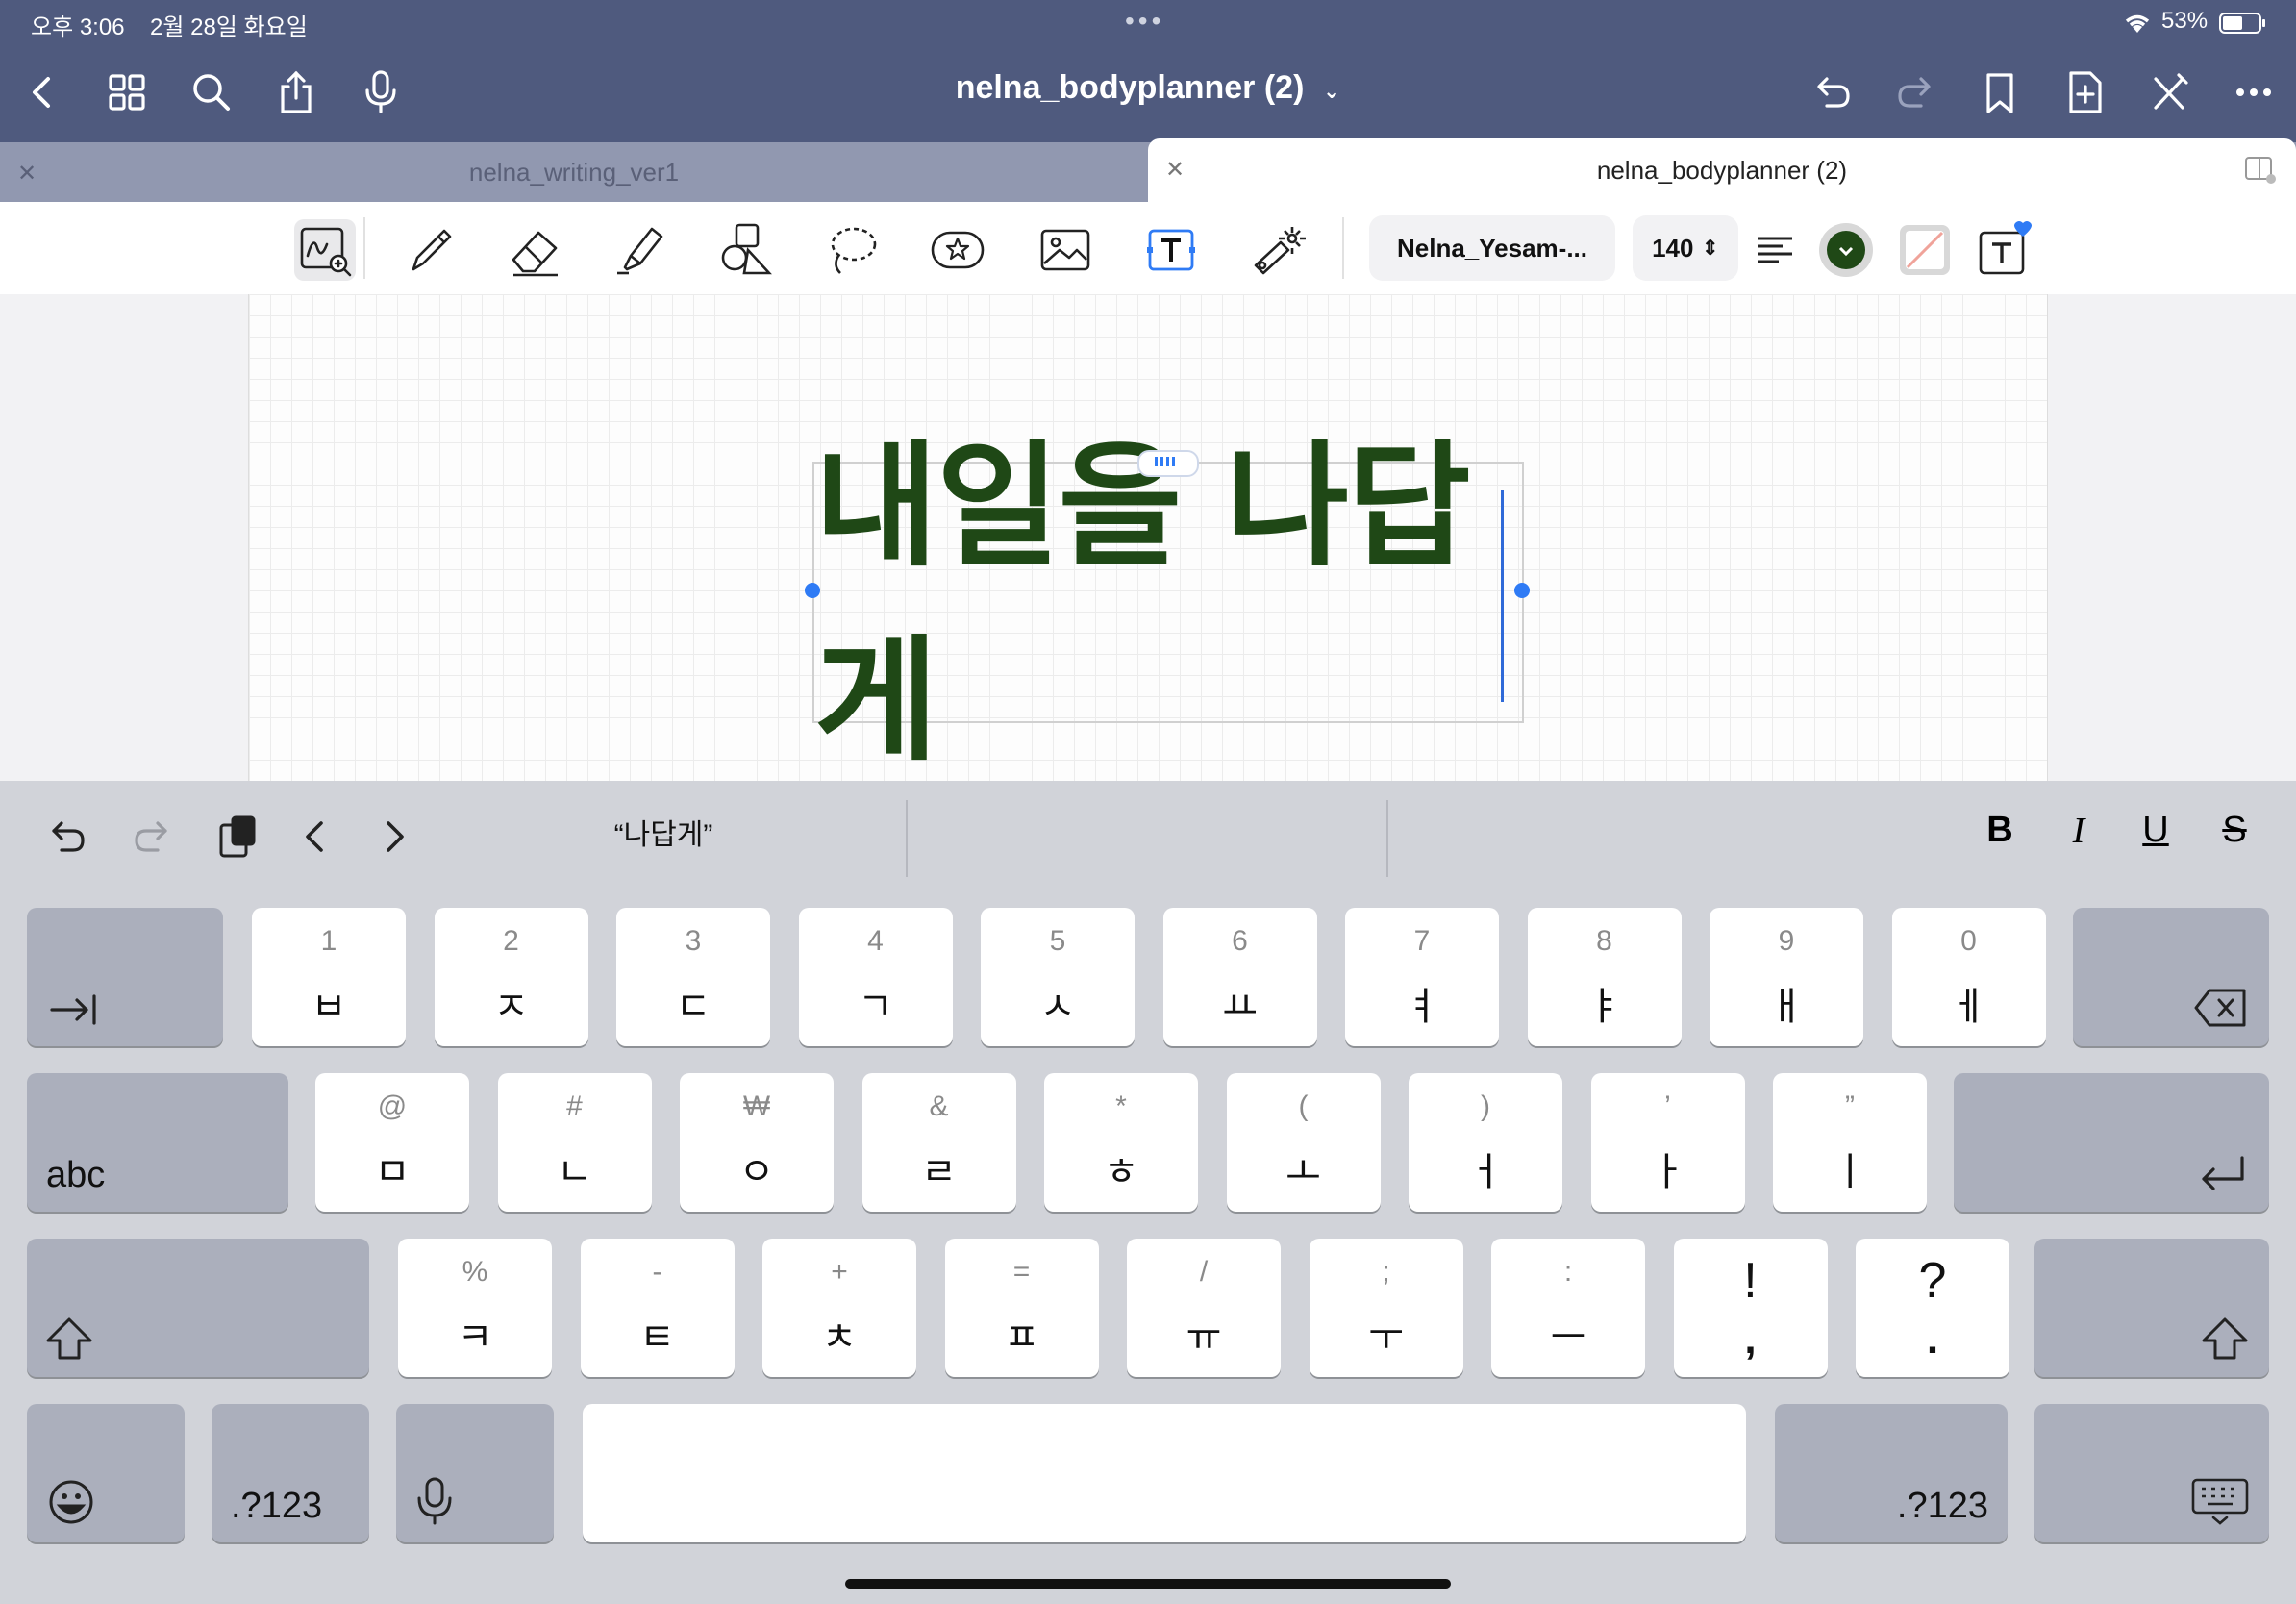 This screenshot has width=2296, height=1604. What do you see at coordinates (757, 1142) in the screenshot?
I see `row2-key-2: ₩ ㅇ` at bounding box center [757, 1142].